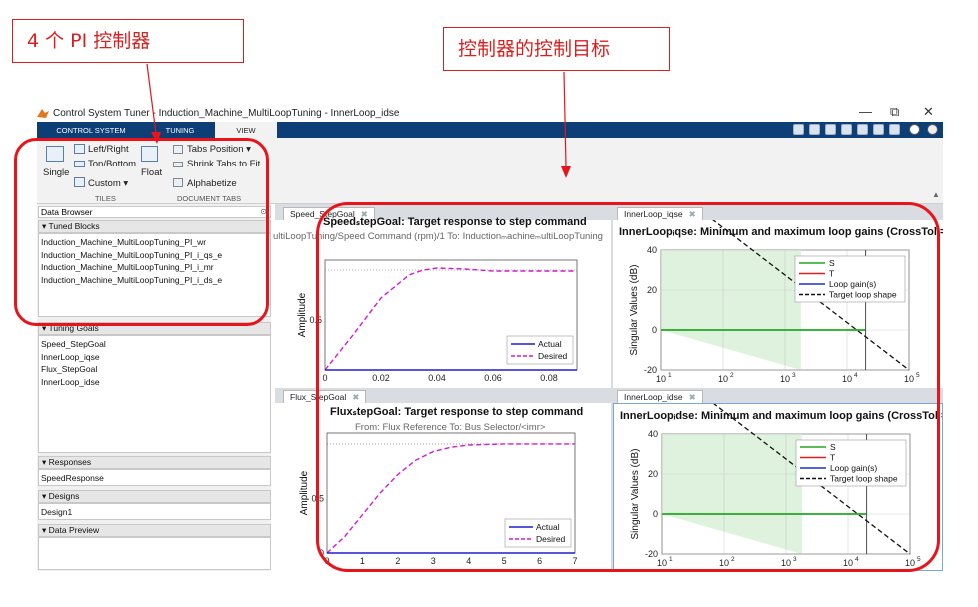 The height and width of the screenshot is (607, 978). Describe the element at coordinates (180, 130) in the screenshot. I see `tab-tuning: TUNING` at that location.